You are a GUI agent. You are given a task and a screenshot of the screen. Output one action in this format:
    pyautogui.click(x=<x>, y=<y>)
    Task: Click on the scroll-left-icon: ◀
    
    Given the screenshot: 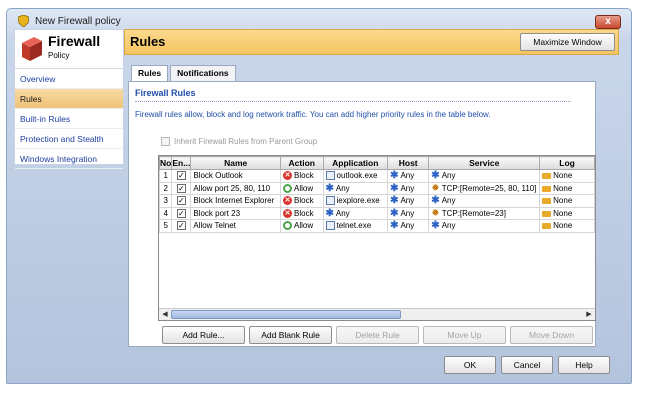 What is the action you would take?
    pyautogui.click(x=165, y=315)
    